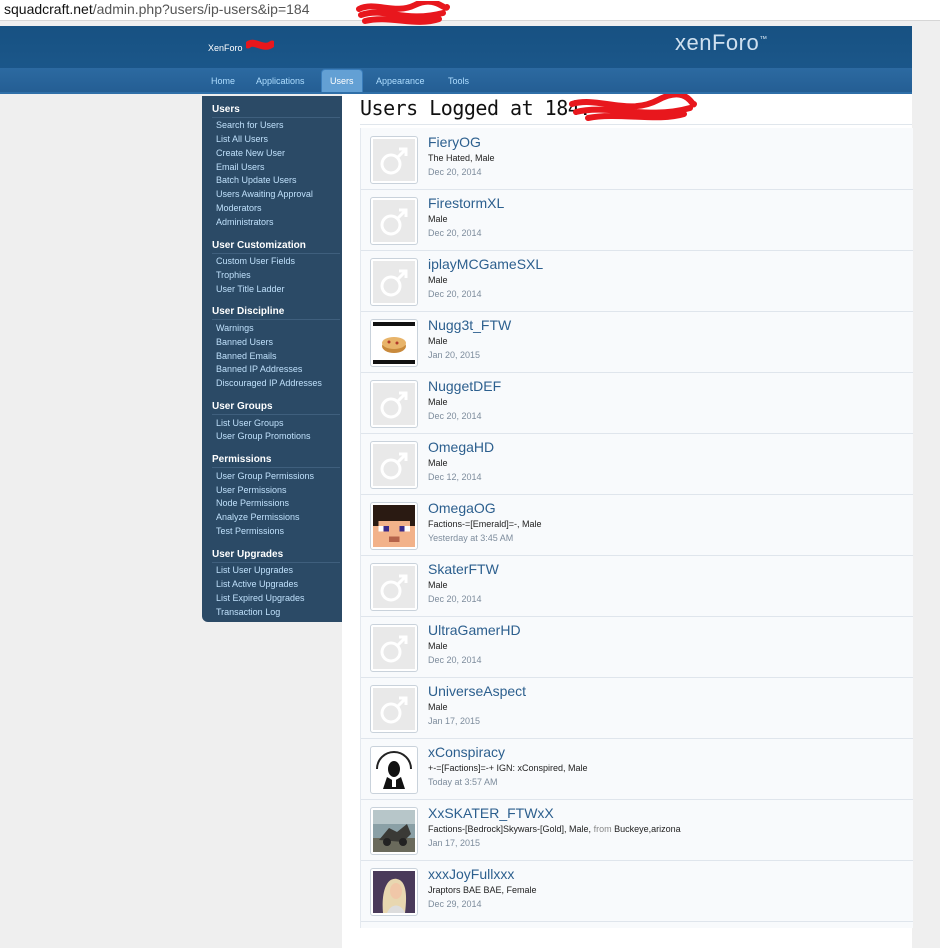 This screenshot has width=940, height=948. Describe the element at coordinates (269, 383) in the screenshot. I see `sidebar-item-discouraged-ip-addresses: Discouraged IP Addresses` at that location.